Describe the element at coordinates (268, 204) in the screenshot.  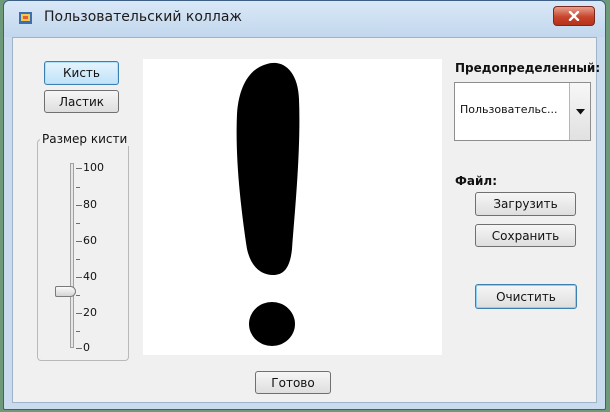
I see `brush-stroke-drawing` at that location.